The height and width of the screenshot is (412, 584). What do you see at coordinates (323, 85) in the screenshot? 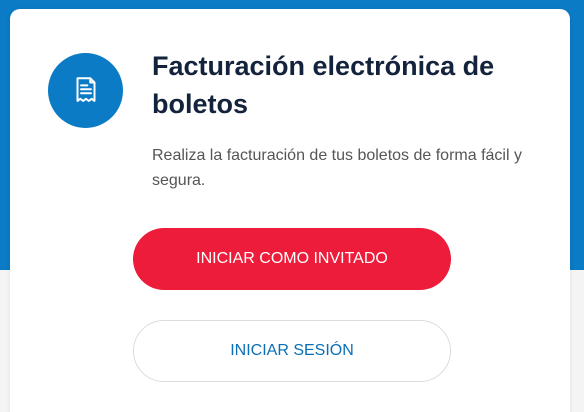
I see `page-title: Facturación electrónica de boletos` at bounding box center [323, 85].